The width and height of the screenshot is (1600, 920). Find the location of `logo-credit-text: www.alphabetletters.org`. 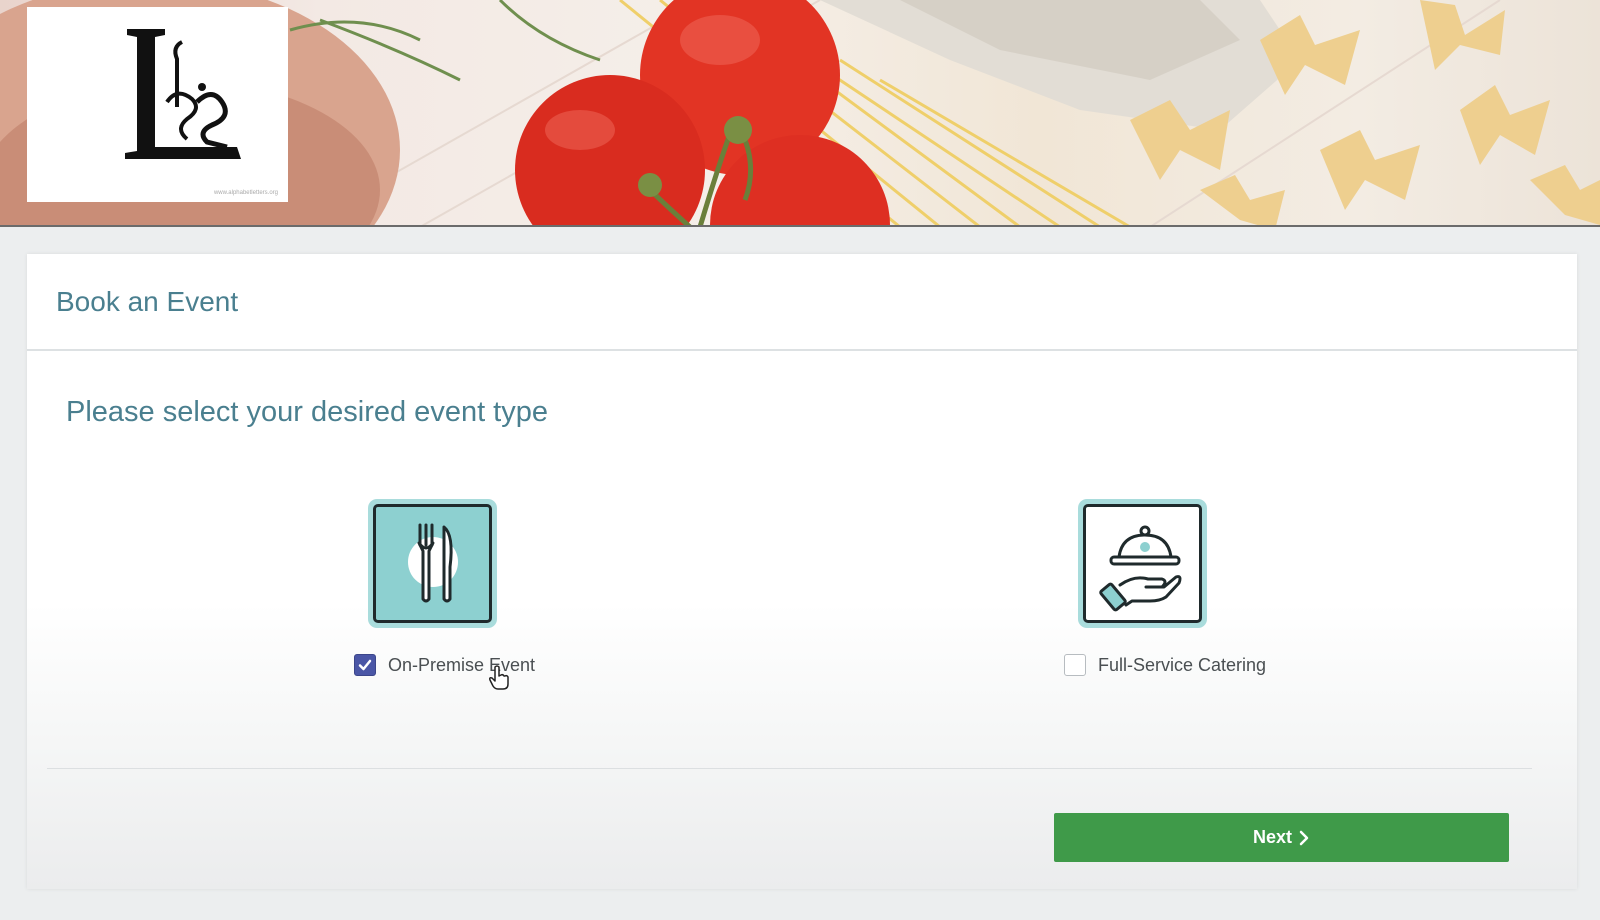

logo-credit-text: www.alphabetletters.org is located at coordinates (245, 193).